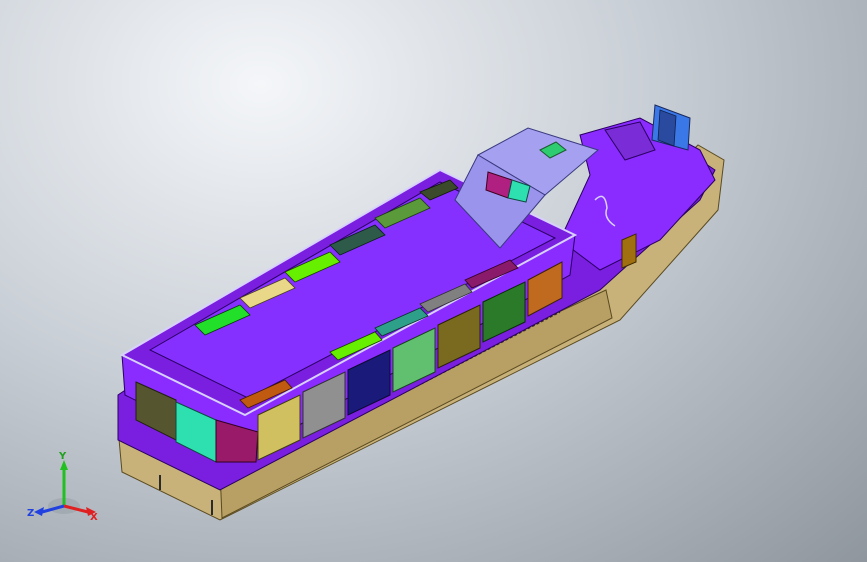 Image resolution: width=867 pixels, height=562 pixels. I want to click on bow-screen-dark, so click(667, 128).